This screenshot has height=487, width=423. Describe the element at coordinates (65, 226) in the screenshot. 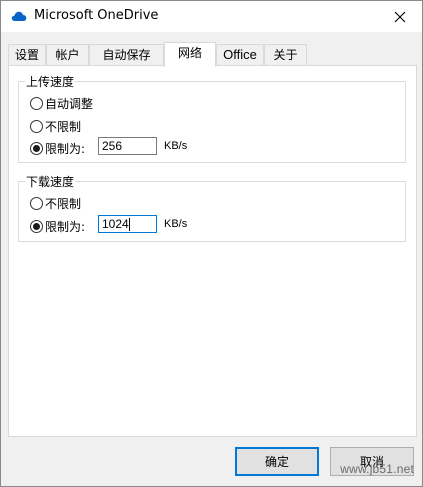

I see `download-limit-label: 限制为:` at that location.